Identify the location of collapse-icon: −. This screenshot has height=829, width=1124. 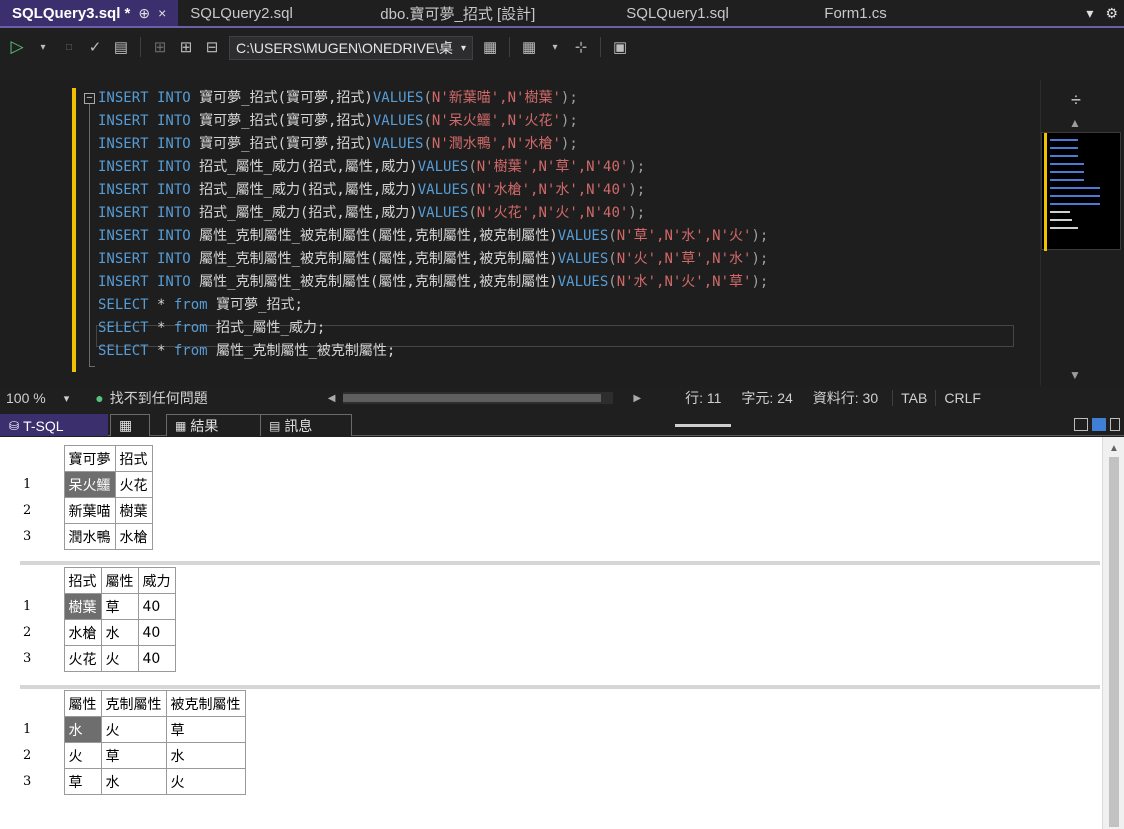
(89, 98).